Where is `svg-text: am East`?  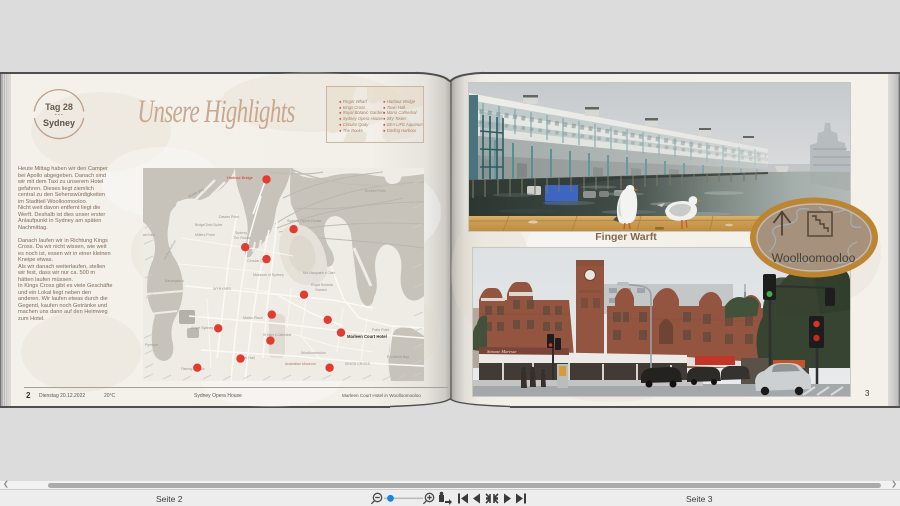 svg-text: am East is located at coordinates (149, 235).